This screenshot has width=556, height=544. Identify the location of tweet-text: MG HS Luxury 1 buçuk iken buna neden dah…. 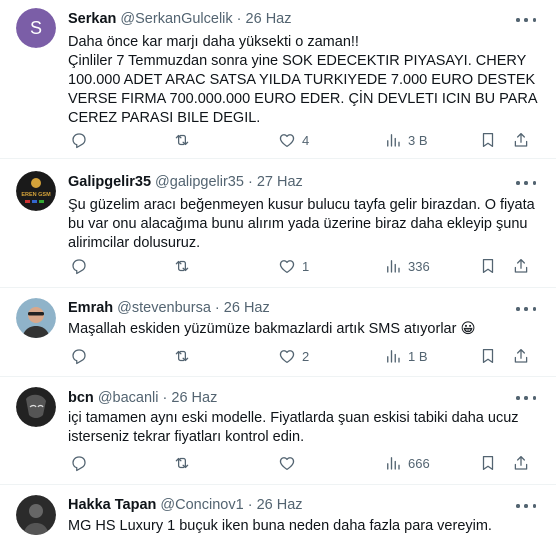
(280, 526).